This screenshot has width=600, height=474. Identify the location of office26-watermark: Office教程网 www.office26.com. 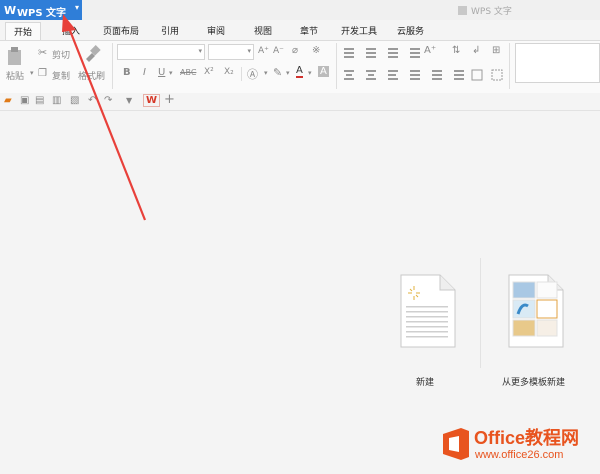
(517, 445).